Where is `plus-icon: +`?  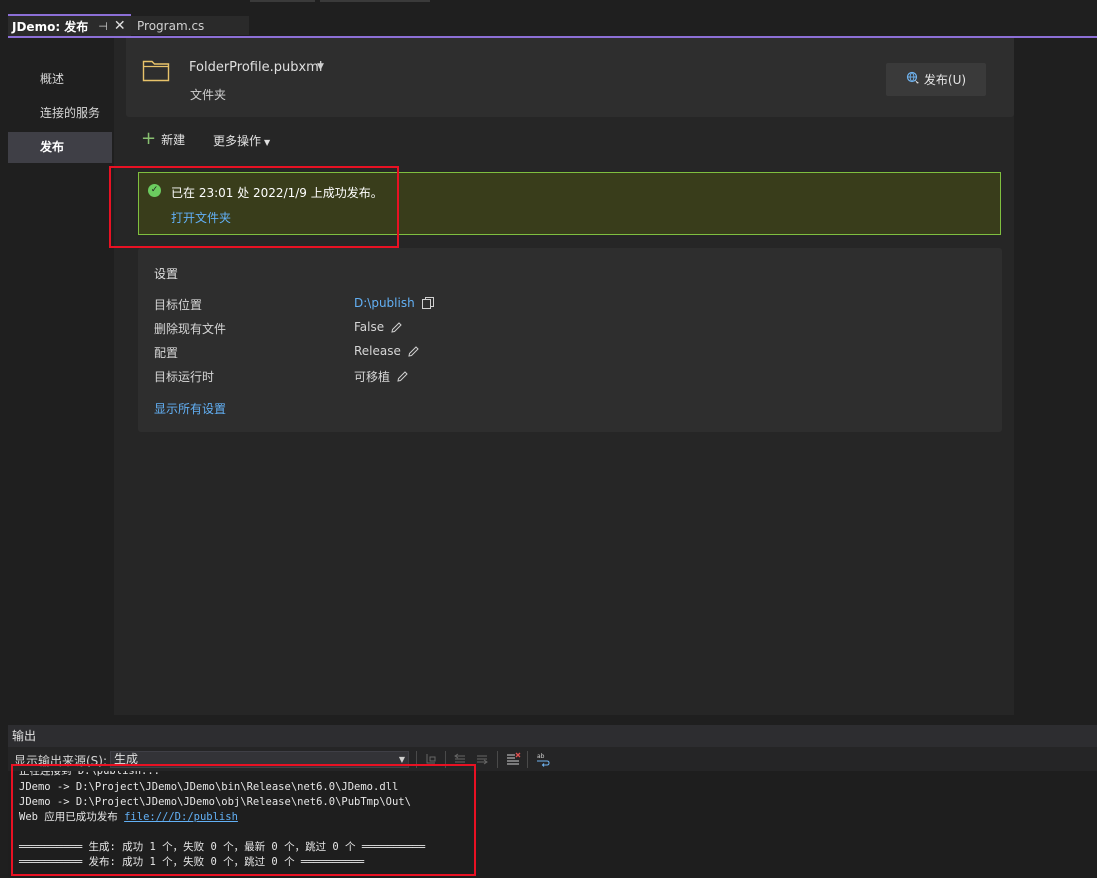 plus-icon: + is located at coordinates (149, 138).